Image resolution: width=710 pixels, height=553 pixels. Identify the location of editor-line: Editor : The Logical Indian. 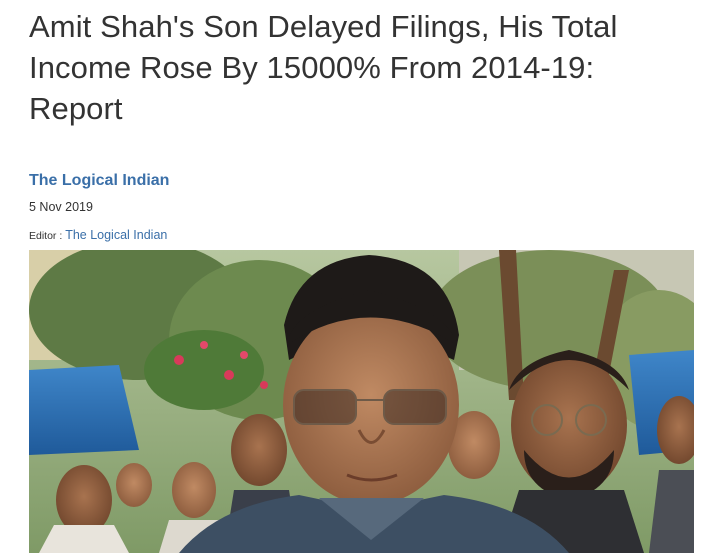
(98, 235).